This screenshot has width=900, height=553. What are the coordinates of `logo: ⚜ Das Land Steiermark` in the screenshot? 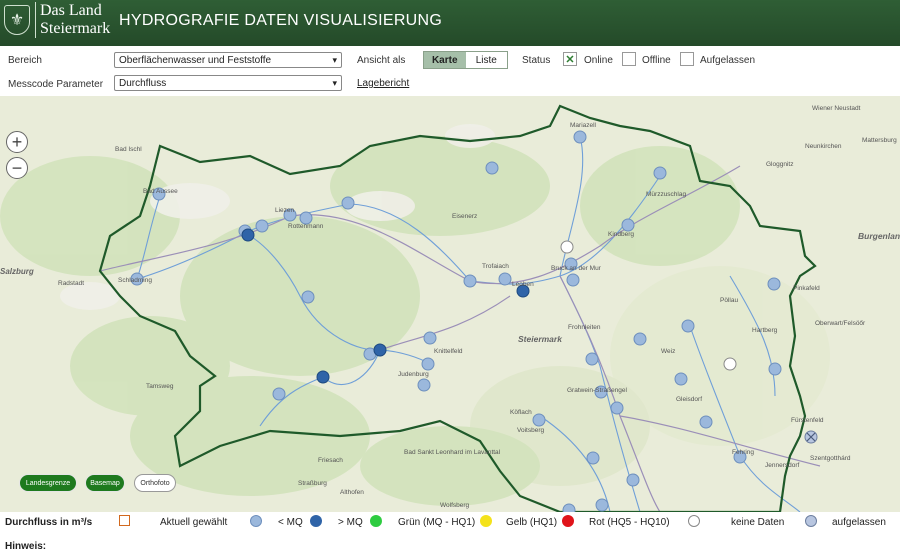 It's located at (57, 20).